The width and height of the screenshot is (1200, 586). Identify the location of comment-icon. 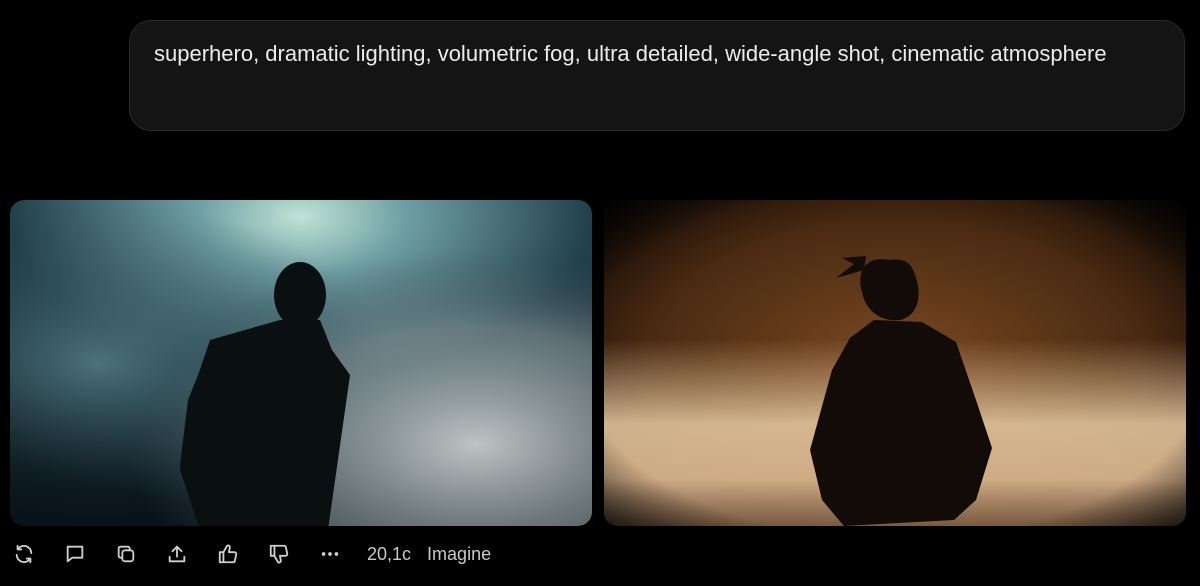
(75, 554).